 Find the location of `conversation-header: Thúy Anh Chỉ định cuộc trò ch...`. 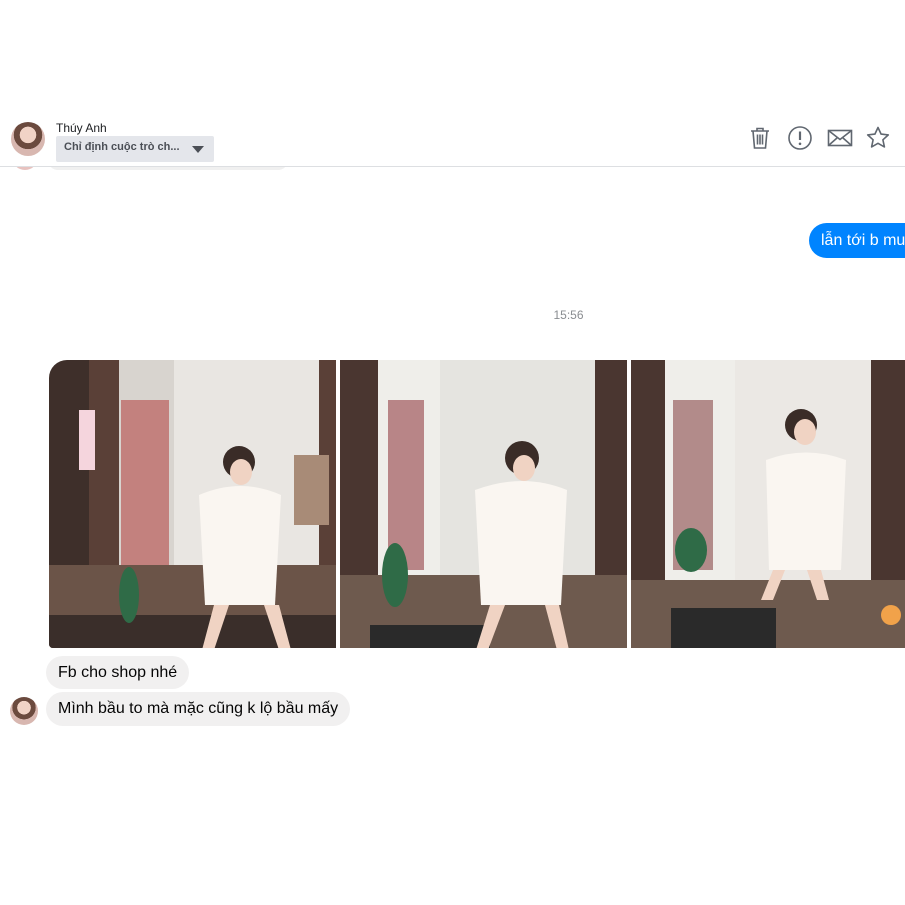

conversation-header: Thúy Anh Chỉ định cuộc trò ch... is located at coordinates (452, 139).